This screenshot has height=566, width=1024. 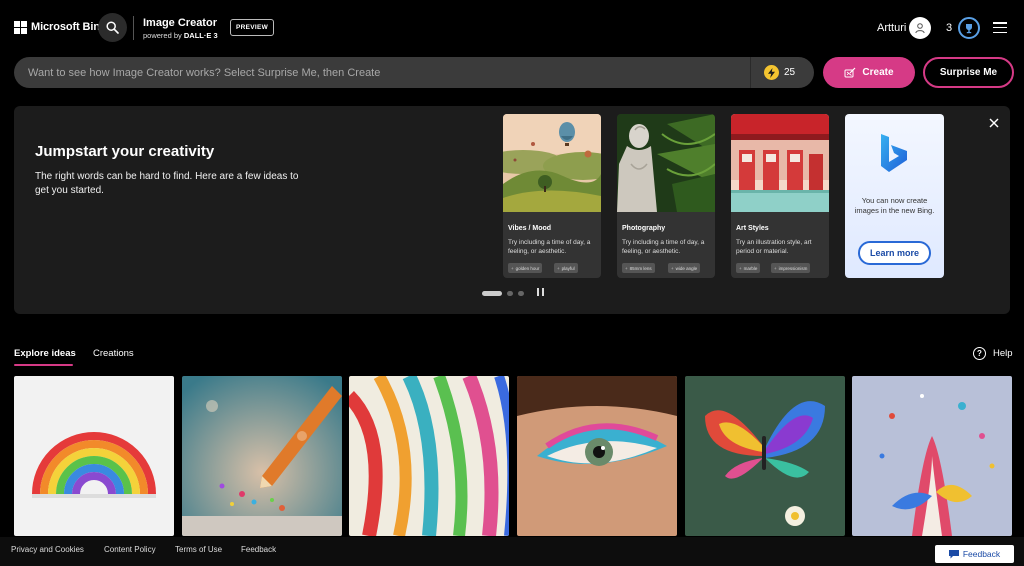 What do you see at coordinates (258, 549) in the screenshot?
I see `footer-link-feedback: Feedback` at bounding box center [258, 549].